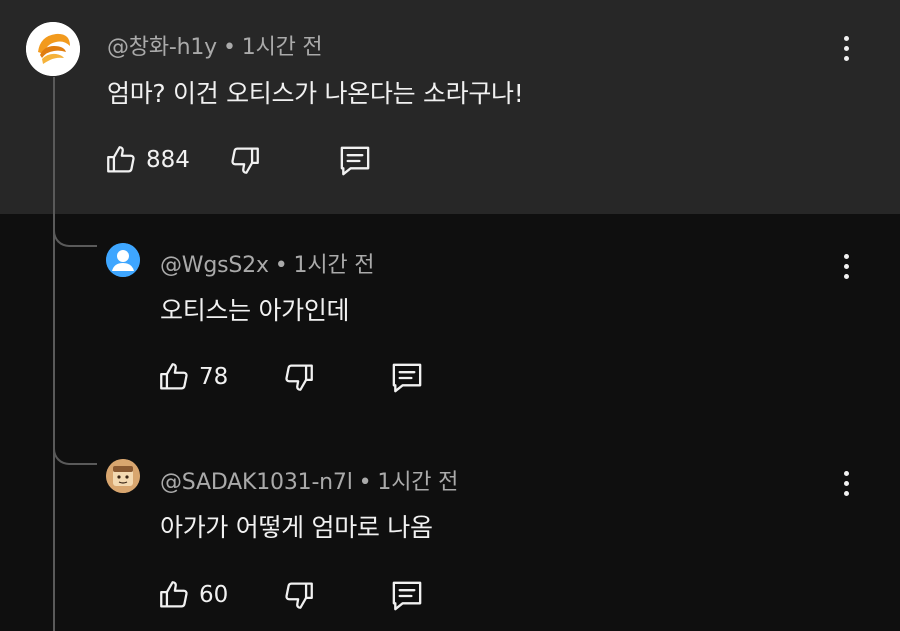  Describe the element at coordinates (296, 527) in the screenshot. I see `comment-text: 아가가 어떻게 엄마로 나옴` at that location.